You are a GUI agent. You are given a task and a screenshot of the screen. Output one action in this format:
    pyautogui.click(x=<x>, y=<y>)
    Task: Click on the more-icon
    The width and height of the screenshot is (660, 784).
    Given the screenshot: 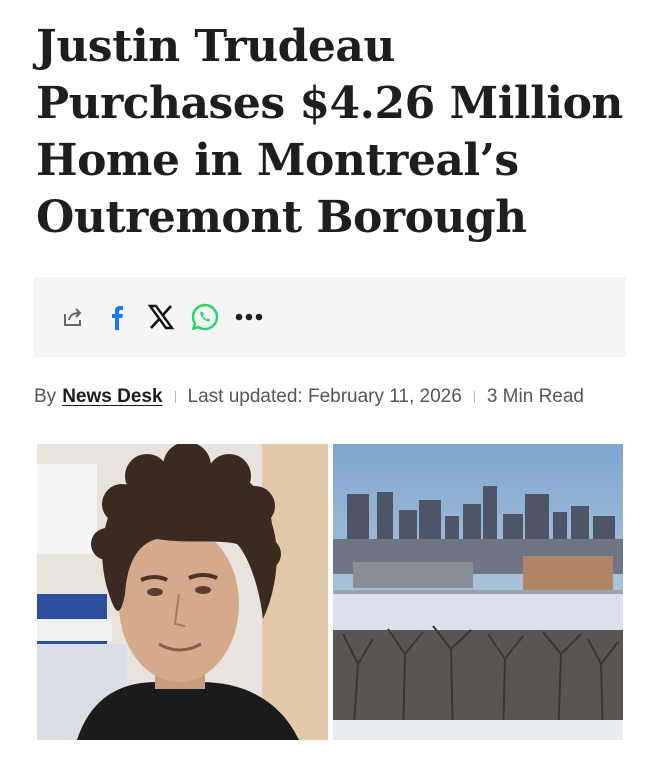 What is the action you would take?
    pyautogui.click(x=249, y=317)
    